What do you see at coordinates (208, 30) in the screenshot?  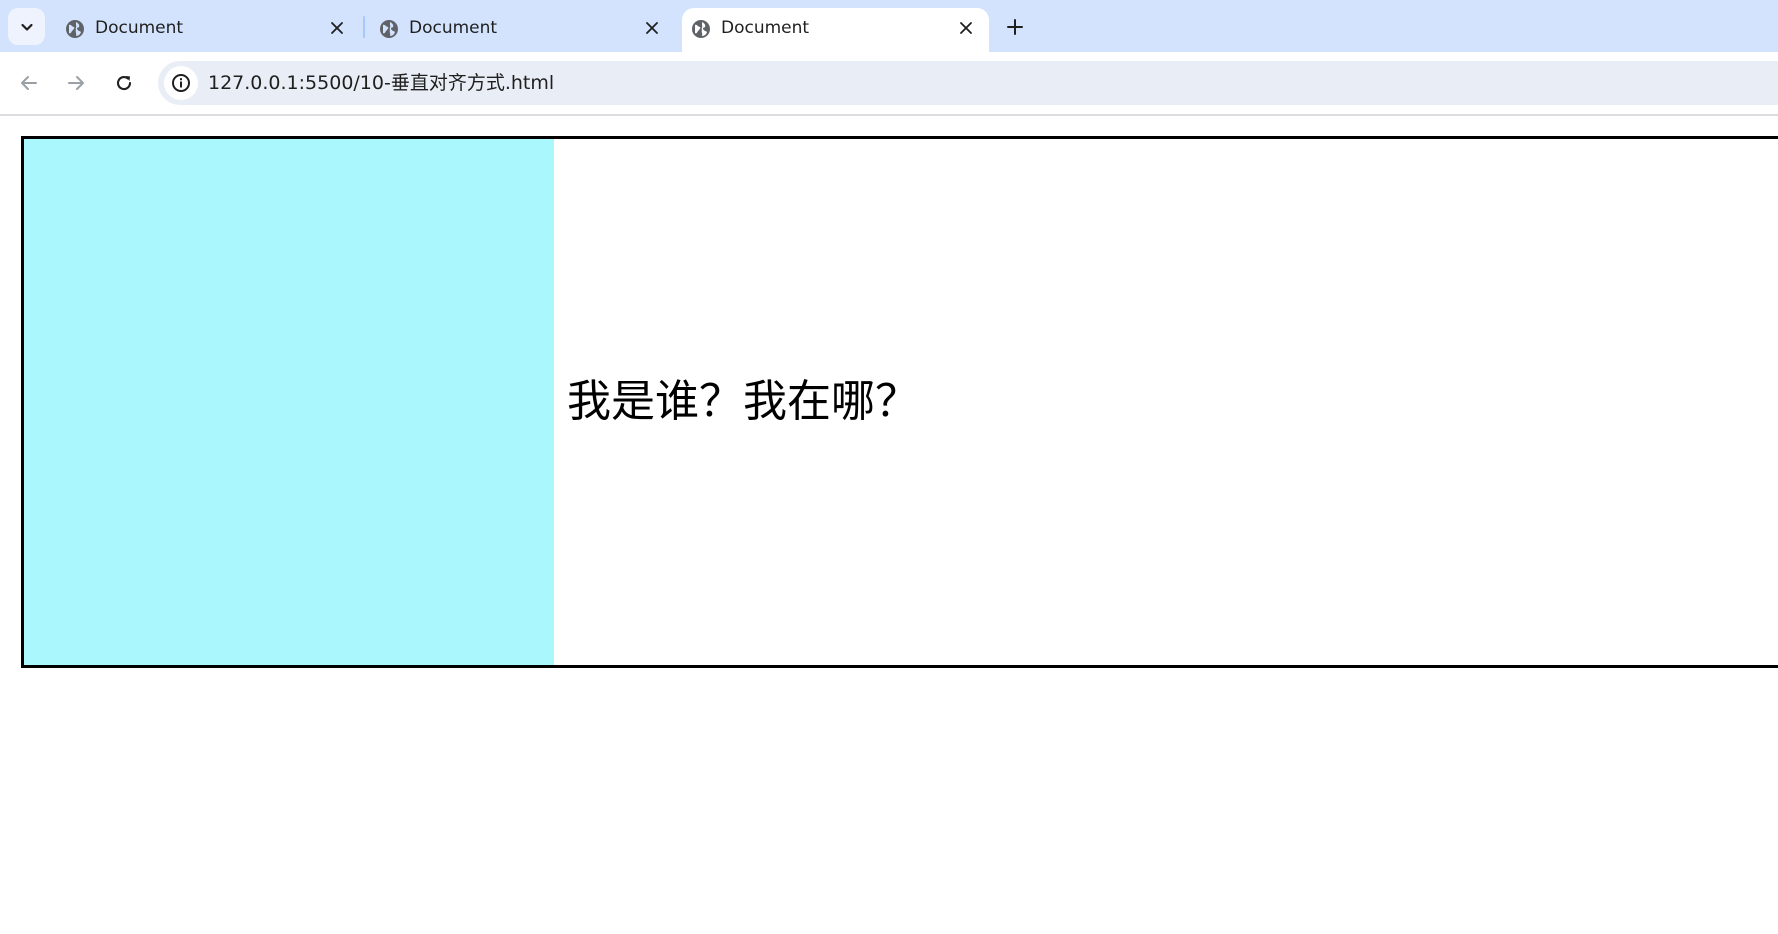 I see `tab-1: Document` at bounding box center [208, 30].